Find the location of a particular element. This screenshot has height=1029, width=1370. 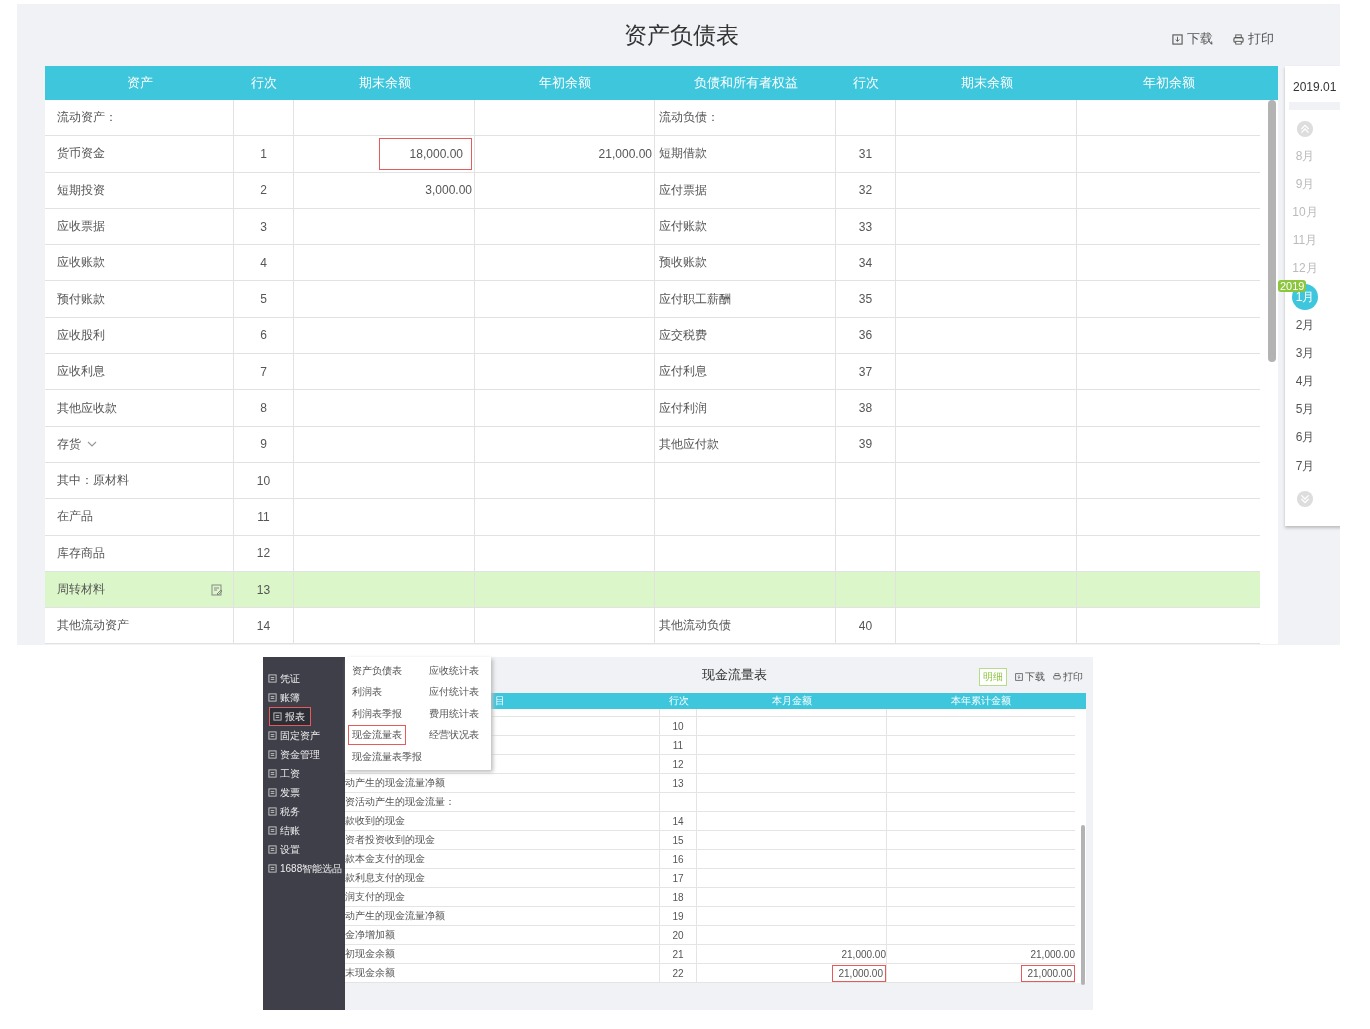

table-row: 预付账款 5 应付职工薪酬 35 is located at coordinates (652, 299).